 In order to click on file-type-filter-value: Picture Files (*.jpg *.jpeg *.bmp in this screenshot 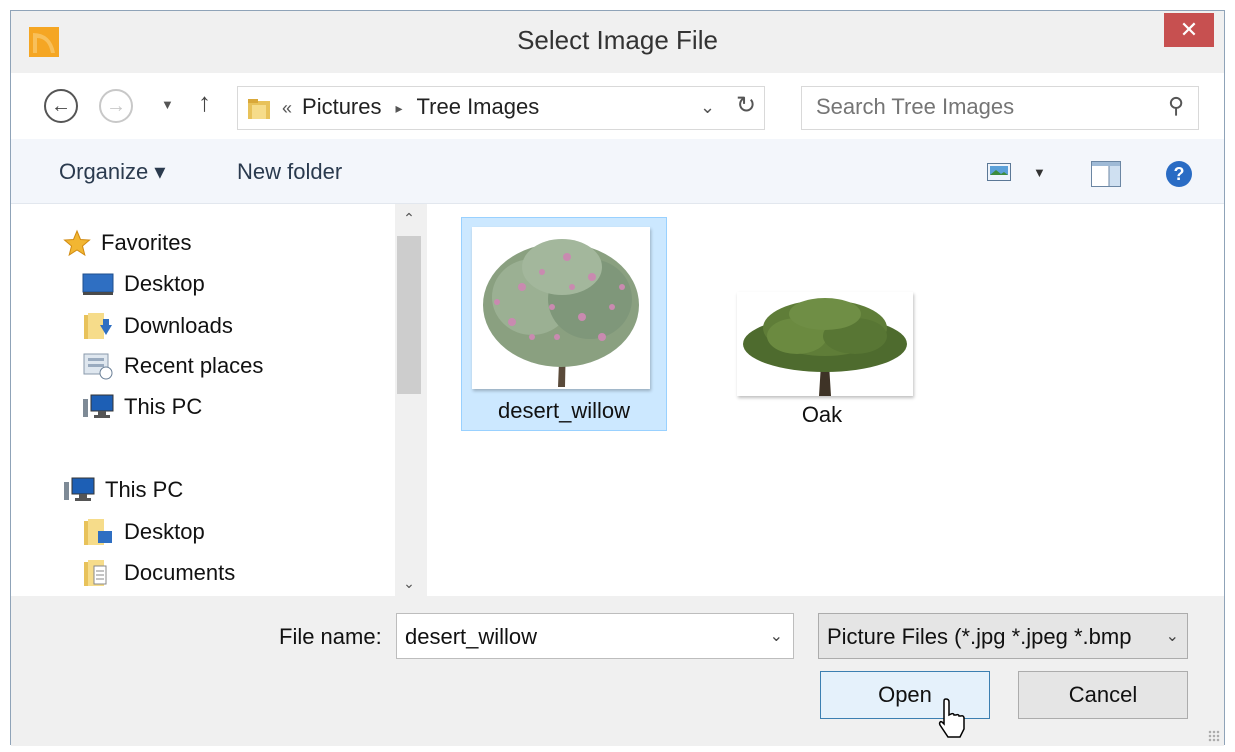, I will do `click(979, 636)`.